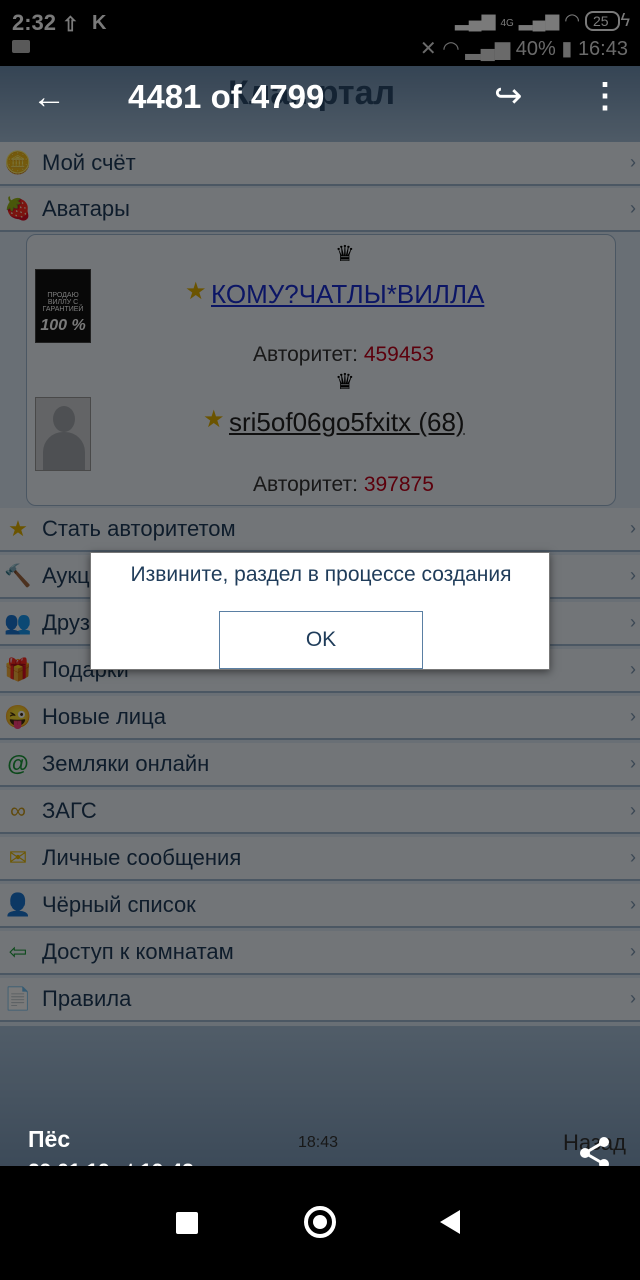 The height and width of the screenshot is (1280, 640). Describe the element at coordinates (347, 422) in the screenshot. I see `user-link-2: sri5of06go5fxitx (68)` at that location.